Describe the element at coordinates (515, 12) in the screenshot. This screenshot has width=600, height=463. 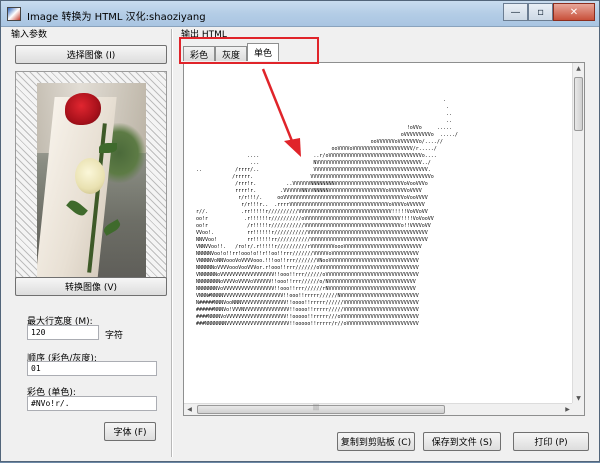
I see `minimize-button: —` at that location.